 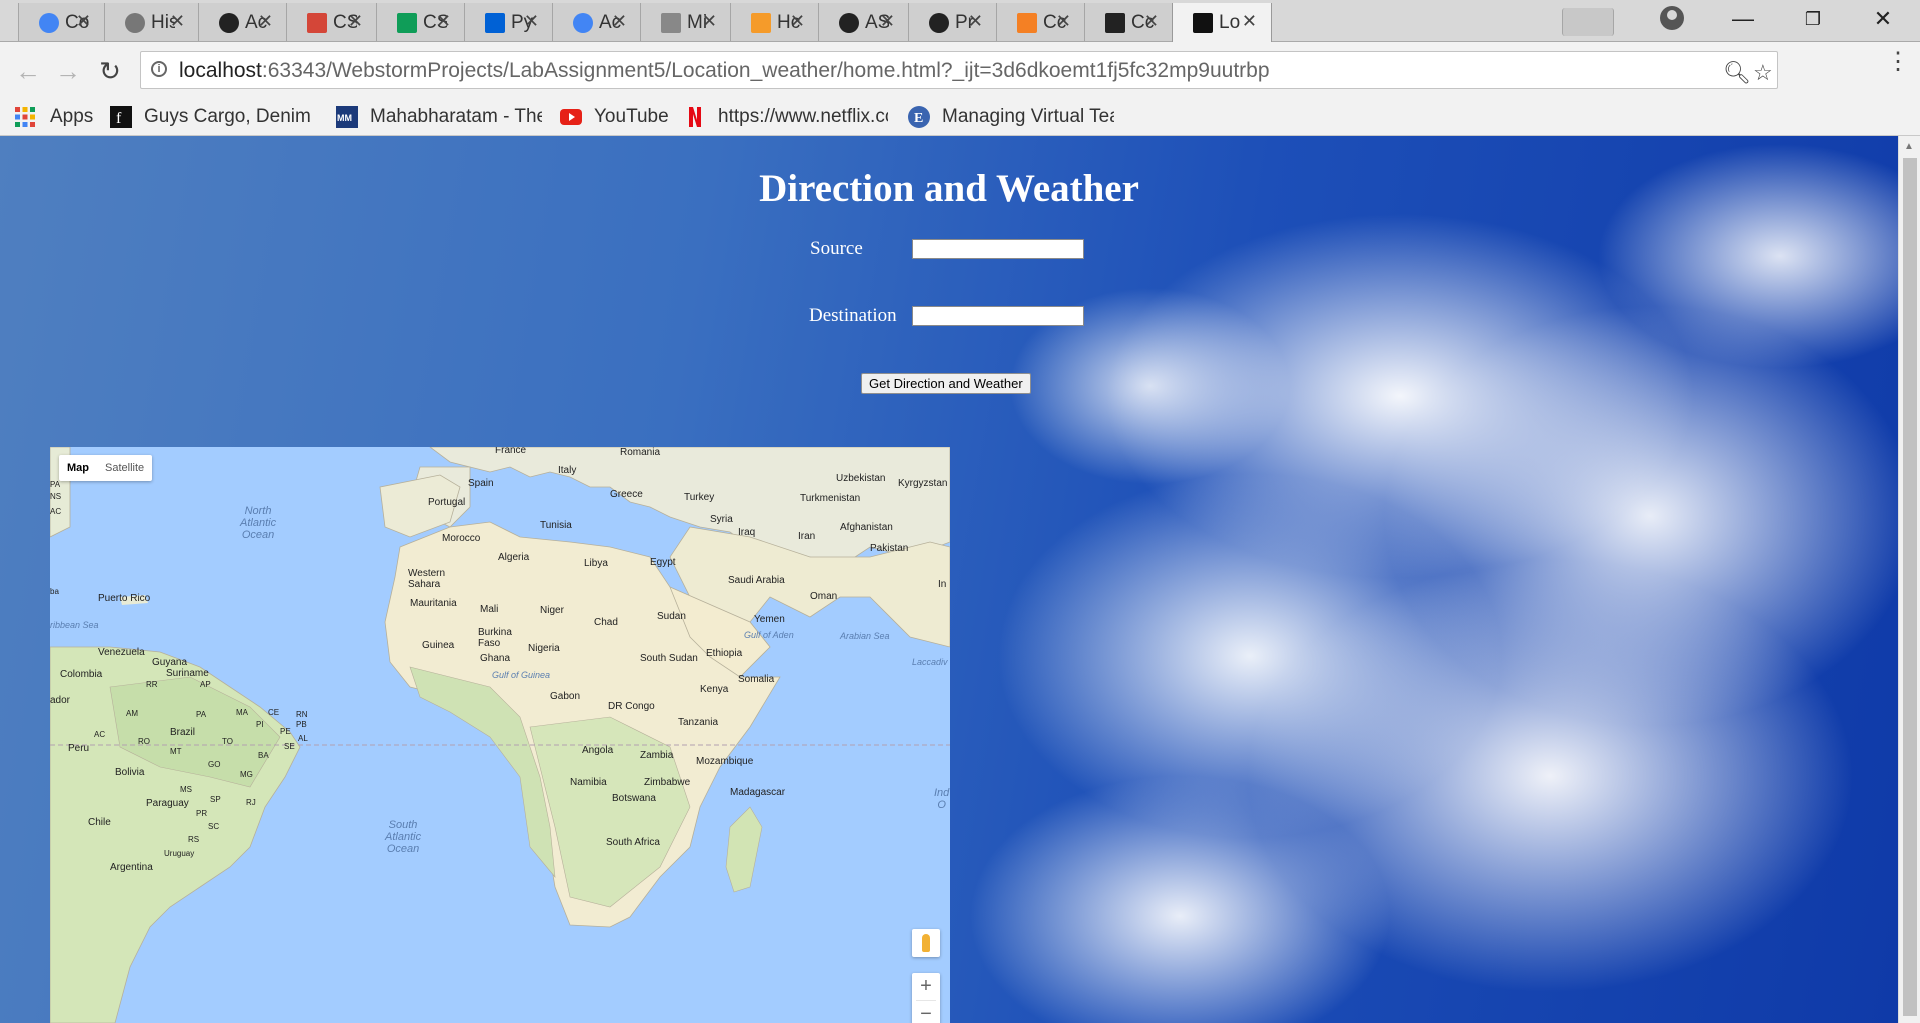 What do you see at coordinates (775, 22) in the screenshot?
I see `browser-tab: Hc ✕` at bounding box center [775, 22].